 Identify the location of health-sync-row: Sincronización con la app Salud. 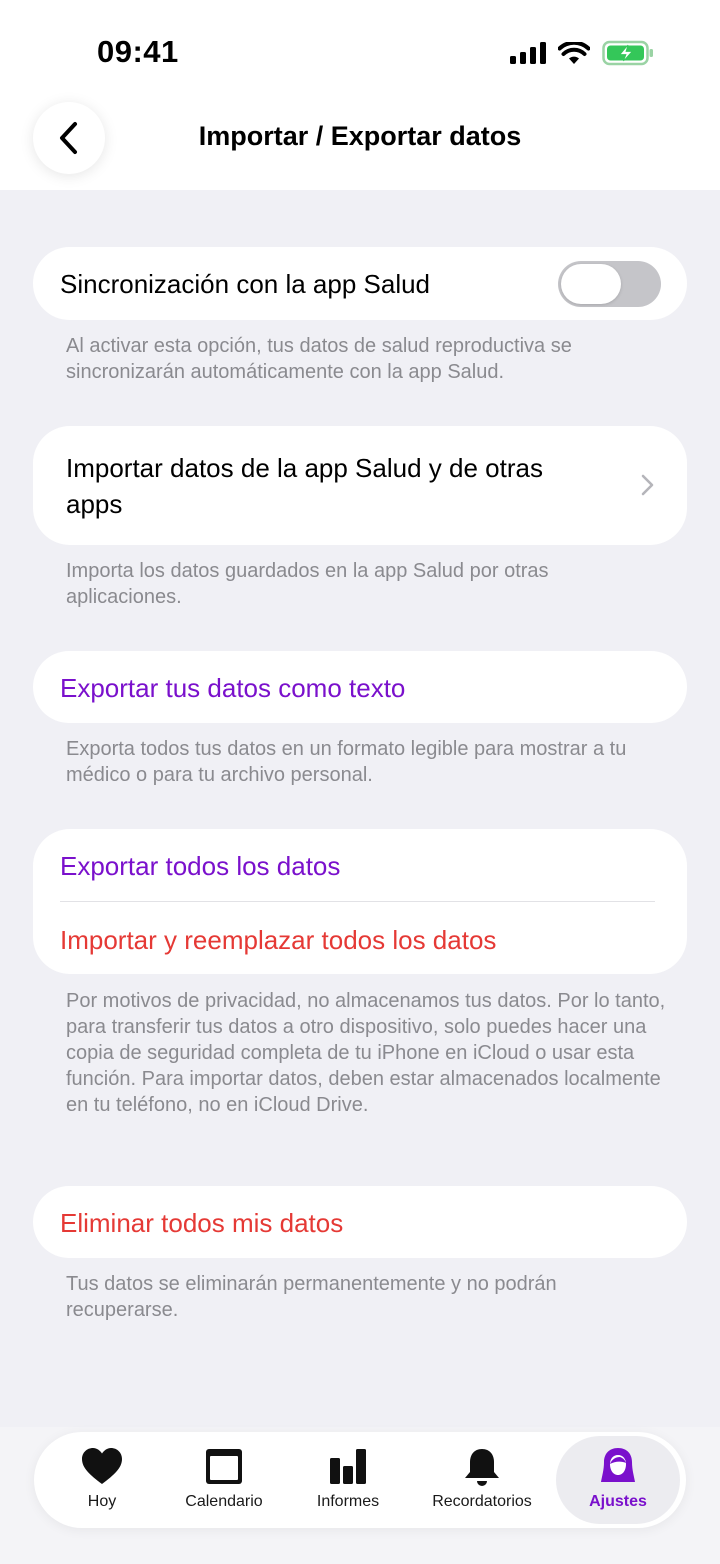
(360, 283).